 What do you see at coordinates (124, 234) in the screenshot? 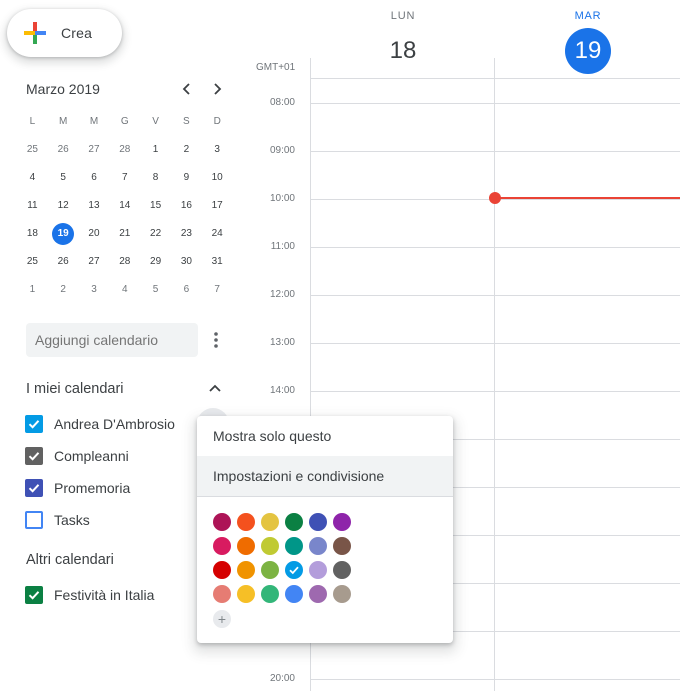
I see `mini-day: 21` at bounding box center [124, 234].